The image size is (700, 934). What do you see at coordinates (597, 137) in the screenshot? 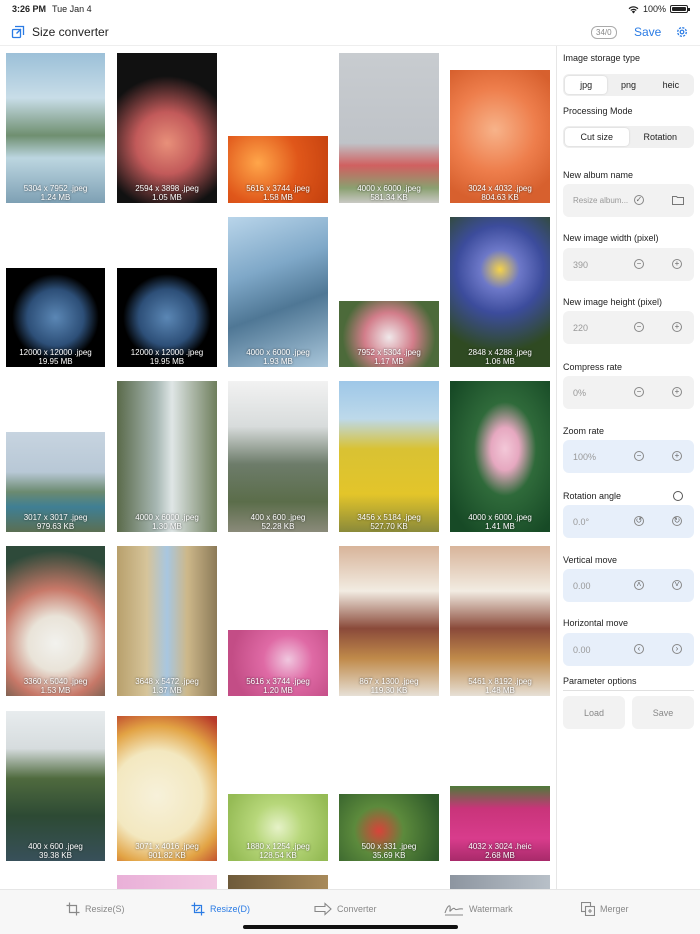
I see `mode-option-cut-size: Cut size` at bounding box center [597, 137].